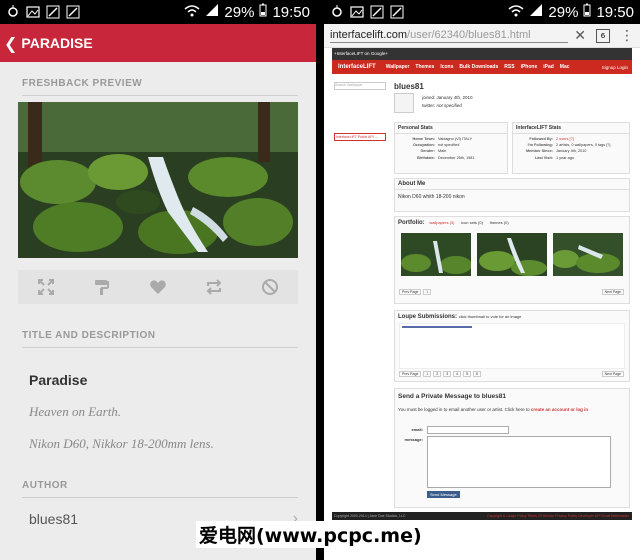  What do you see at coordinates (102, 287) in the screenshot?
I see `paint-roller-icon` at bounding box center [102, 287].